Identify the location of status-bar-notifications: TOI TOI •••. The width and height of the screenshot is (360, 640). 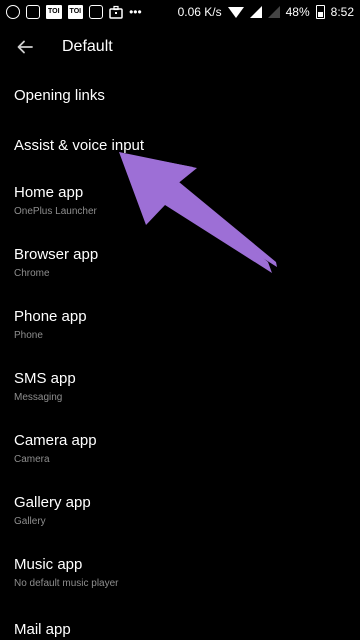
(74, 12).